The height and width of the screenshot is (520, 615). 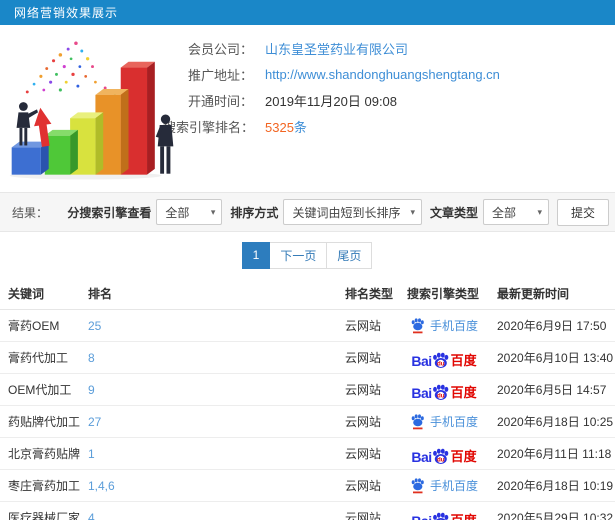 I want to click on table-row: 药贴牌代加工 27 云网站 手机百度 Bai, so click(x=307, y=421).